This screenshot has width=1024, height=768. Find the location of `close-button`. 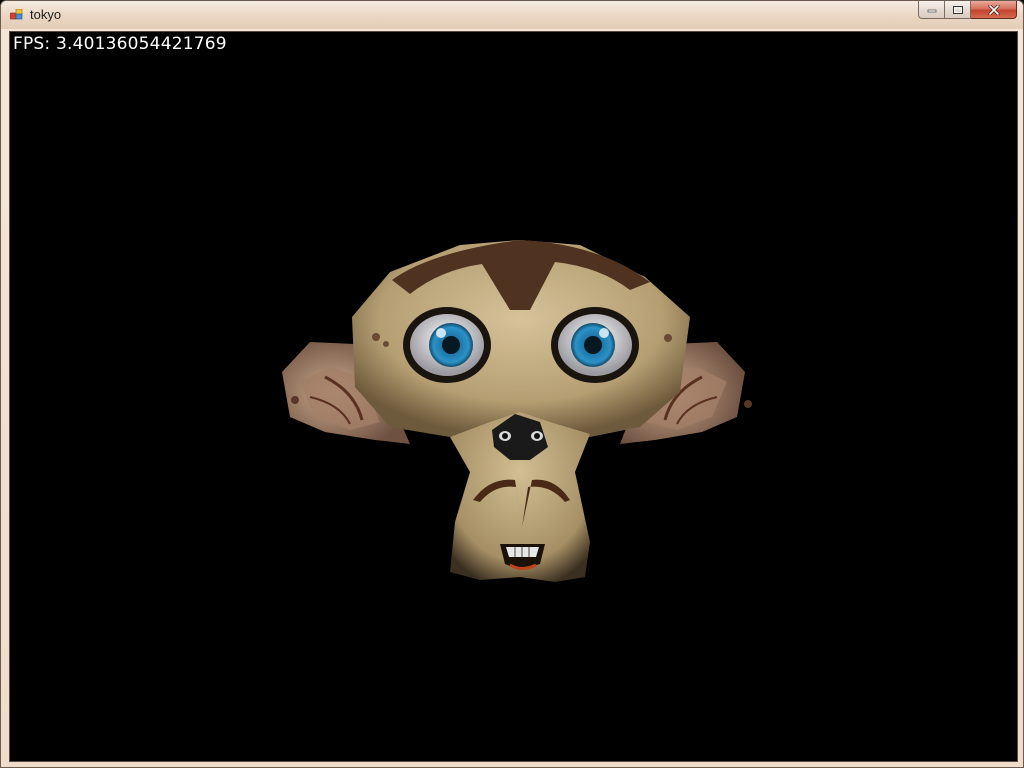

close-button is located at coordinates (994, 10).